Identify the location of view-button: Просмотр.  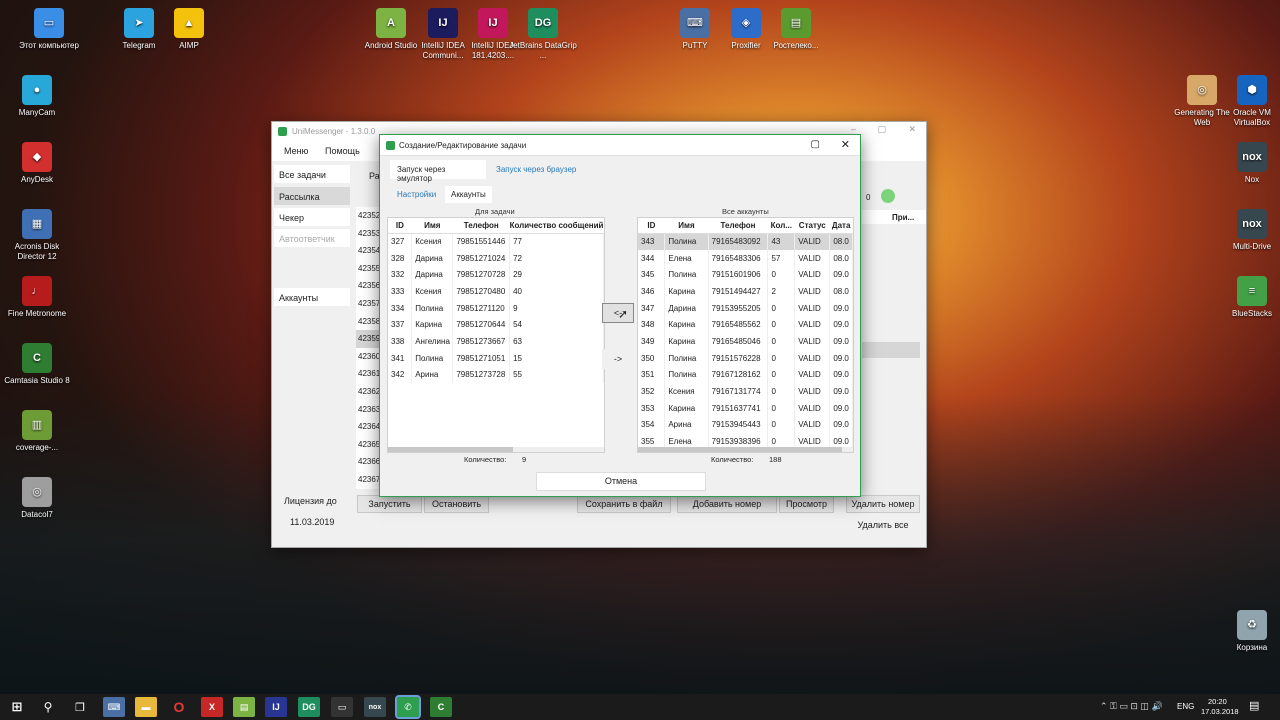
(806, 504).